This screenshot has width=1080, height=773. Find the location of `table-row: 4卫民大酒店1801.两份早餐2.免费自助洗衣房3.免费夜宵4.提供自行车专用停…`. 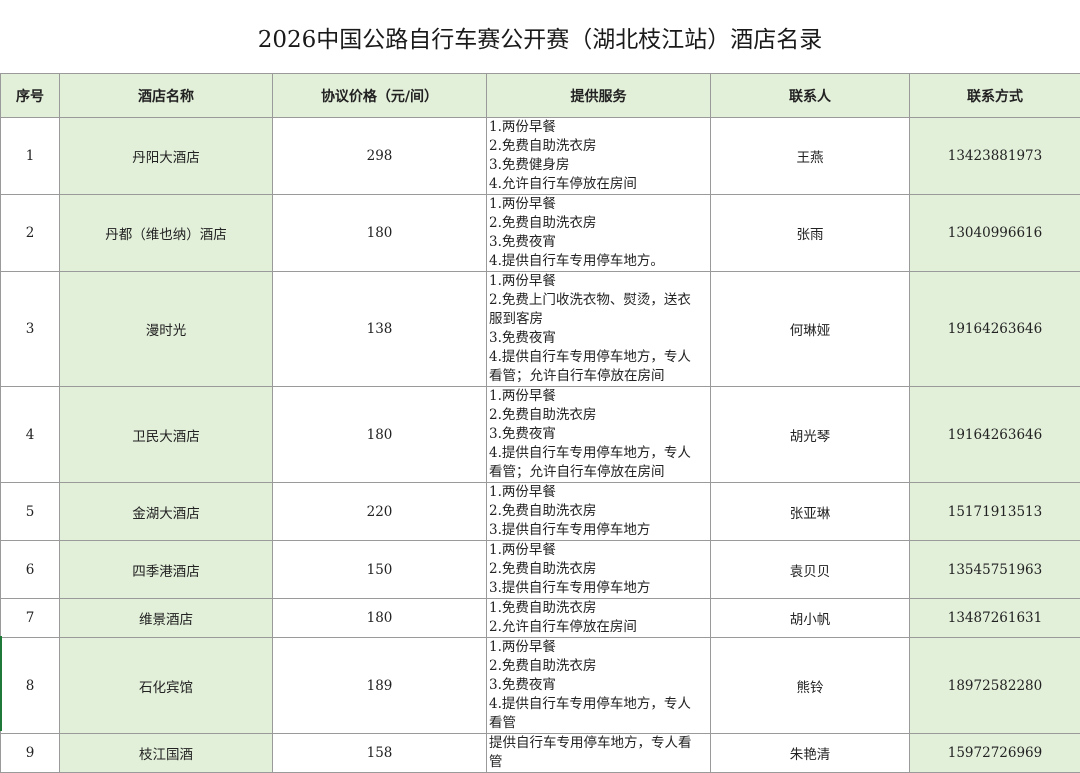

table-row: 4卫民大酒店1801.两份早餐2.免费自助洗衣房3.免费夜宵4.提供自行车专用停… is located at coordinates (540, 435).